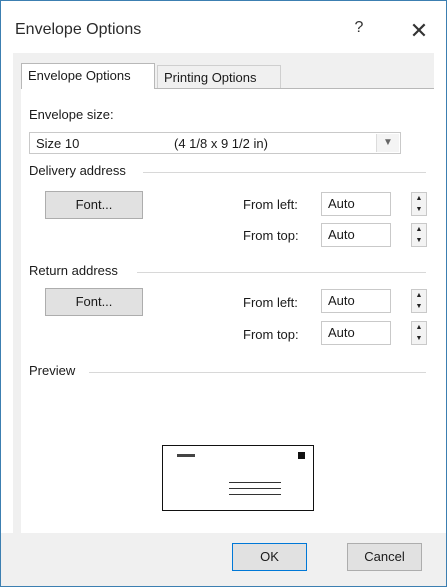  What do you see at coordinates (271, 235) in the screenshot?
I see `delivery-from-top-label: From top:` at bounding box center [271, 235].